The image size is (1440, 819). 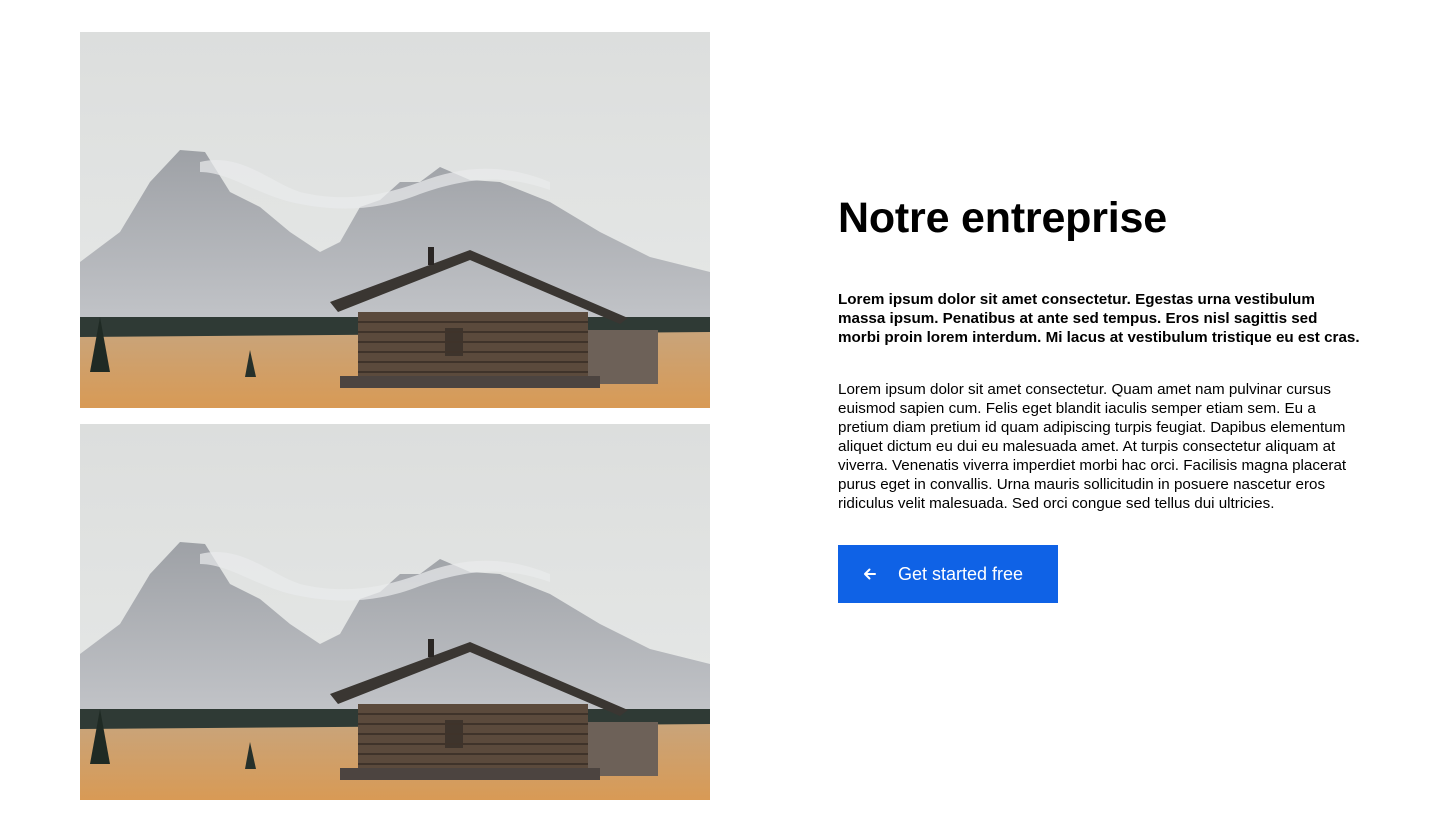 I want to click on arrow-left-icon, so click(x=870, y=574).